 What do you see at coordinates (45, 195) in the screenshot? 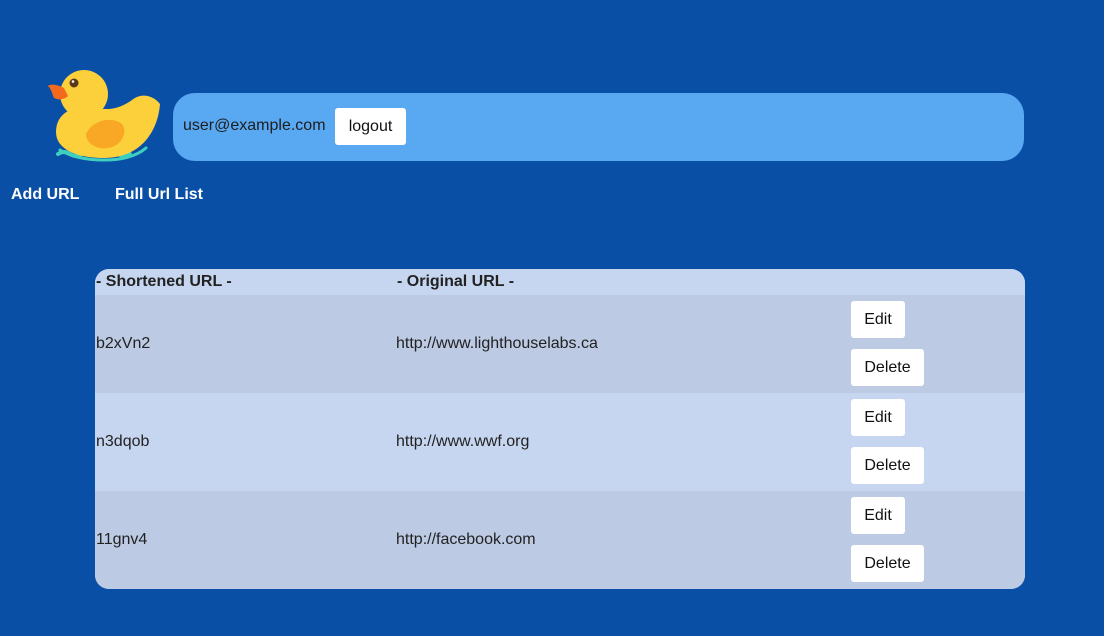
I see `nav-add-url-link: Add URL` at bounding box center [45, 195].